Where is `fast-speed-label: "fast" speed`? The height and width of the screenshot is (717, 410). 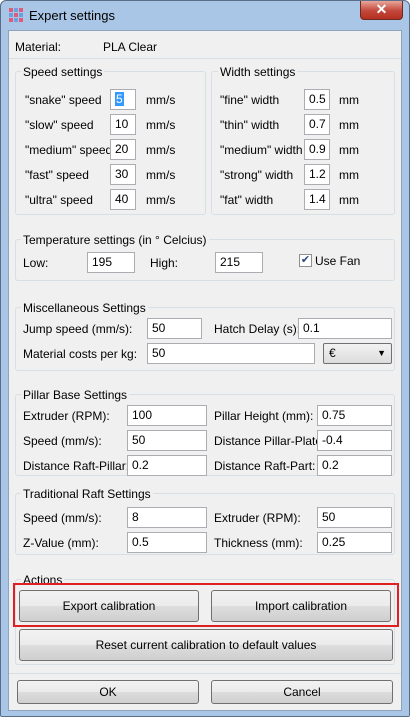 fast-speed-label: "fast" speed is located at coordinates (57, 175).